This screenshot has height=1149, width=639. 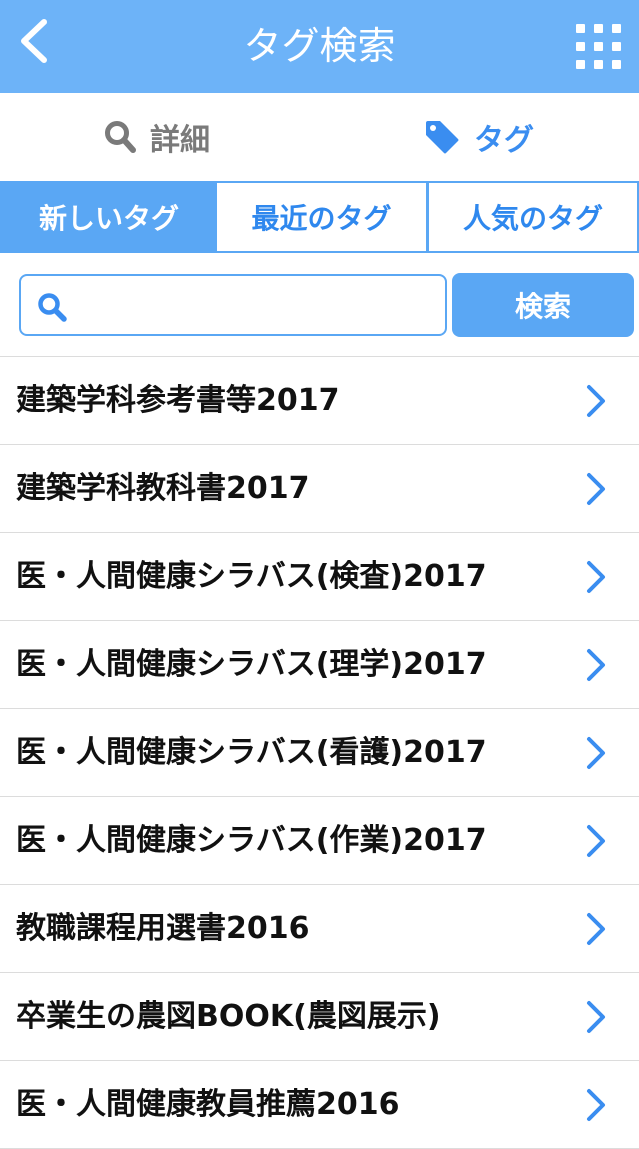 I want to click on list-item-label: 医・人間健康シラバス(看護)2017, so click(x=251, y=752).